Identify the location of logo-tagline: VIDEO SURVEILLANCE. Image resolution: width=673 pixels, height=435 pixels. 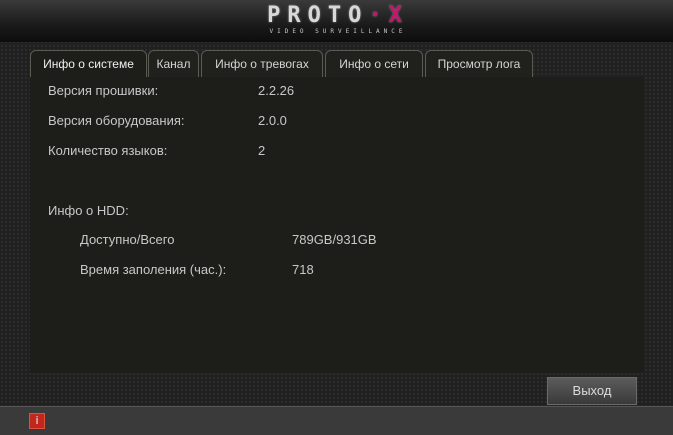
(338, 31).